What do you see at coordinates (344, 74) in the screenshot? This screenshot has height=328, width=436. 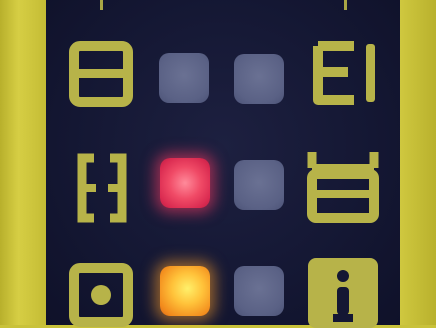 I see `e-glyph-icon` at bounding box center [344, 74].